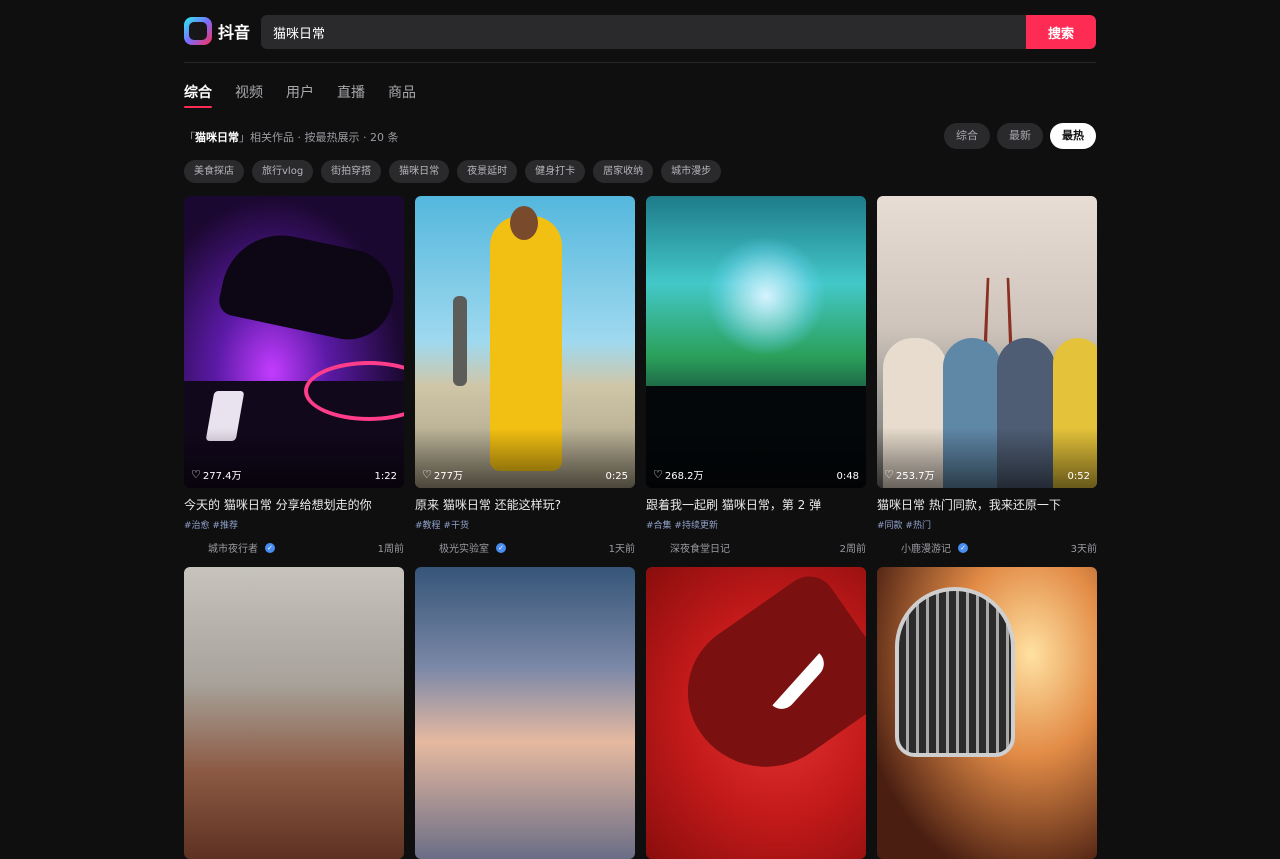 Image resolution: width=1280 pixels, height=859 pixels. I want to click on author-name: 深夜食堂日记, so click(700, 547).